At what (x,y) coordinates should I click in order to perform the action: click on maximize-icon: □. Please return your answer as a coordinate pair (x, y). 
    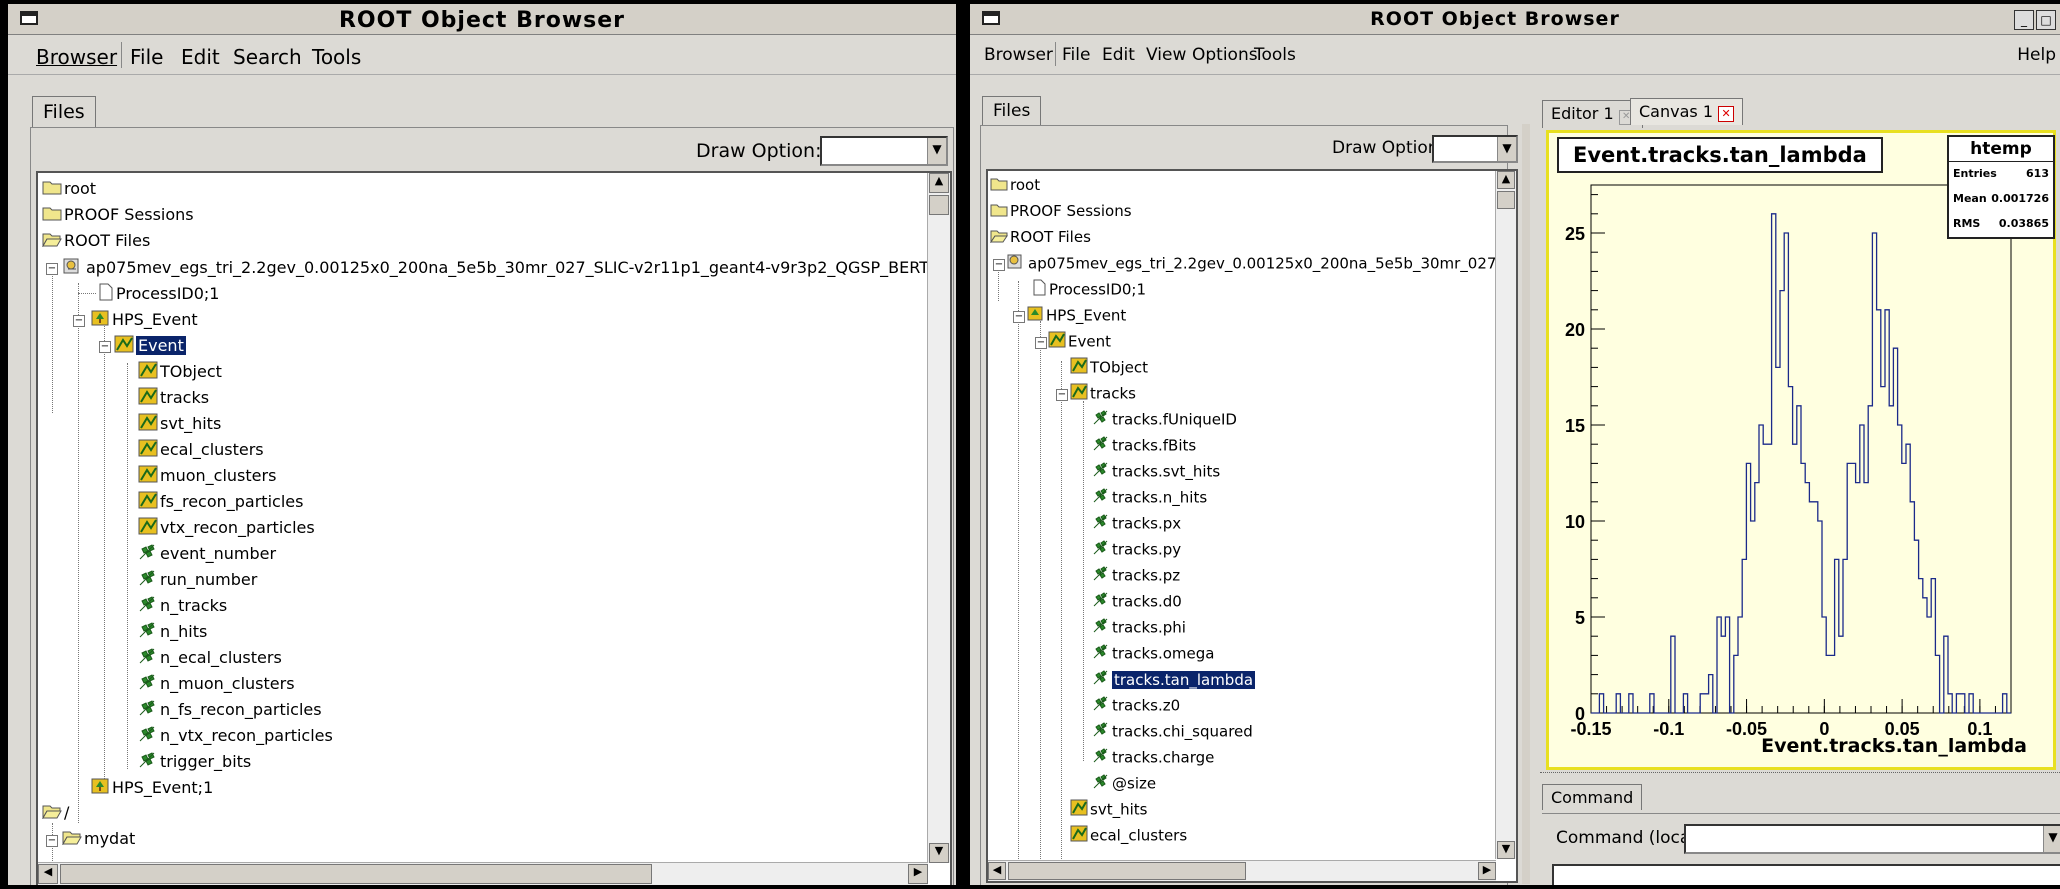
    Looking at the image, I should click on (2046, 20).